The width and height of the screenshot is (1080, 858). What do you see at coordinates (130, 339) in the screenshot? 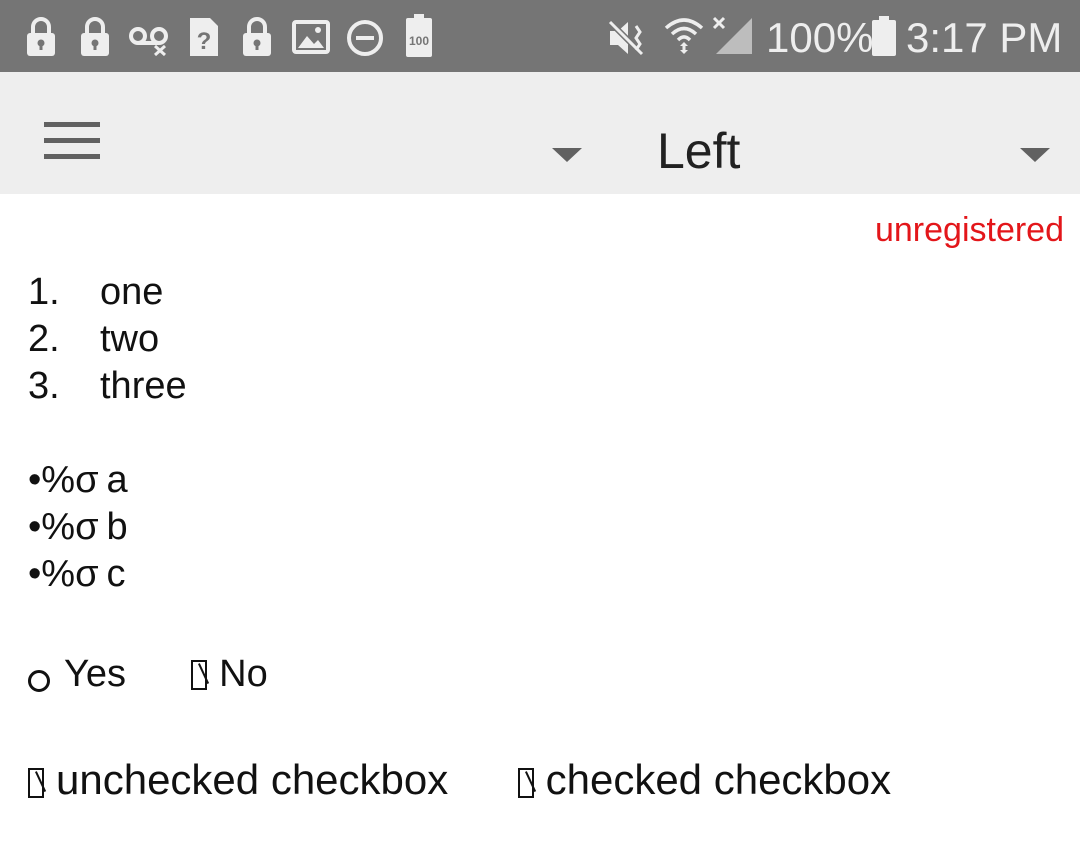
I see `list-text: two` at bounding box center [130, 339].